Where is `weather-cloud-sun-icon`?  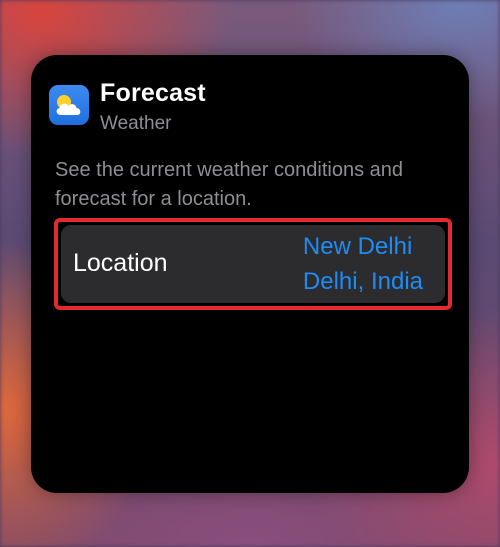 weather-cloud-sun-icon is located at coordinates (69, 105).